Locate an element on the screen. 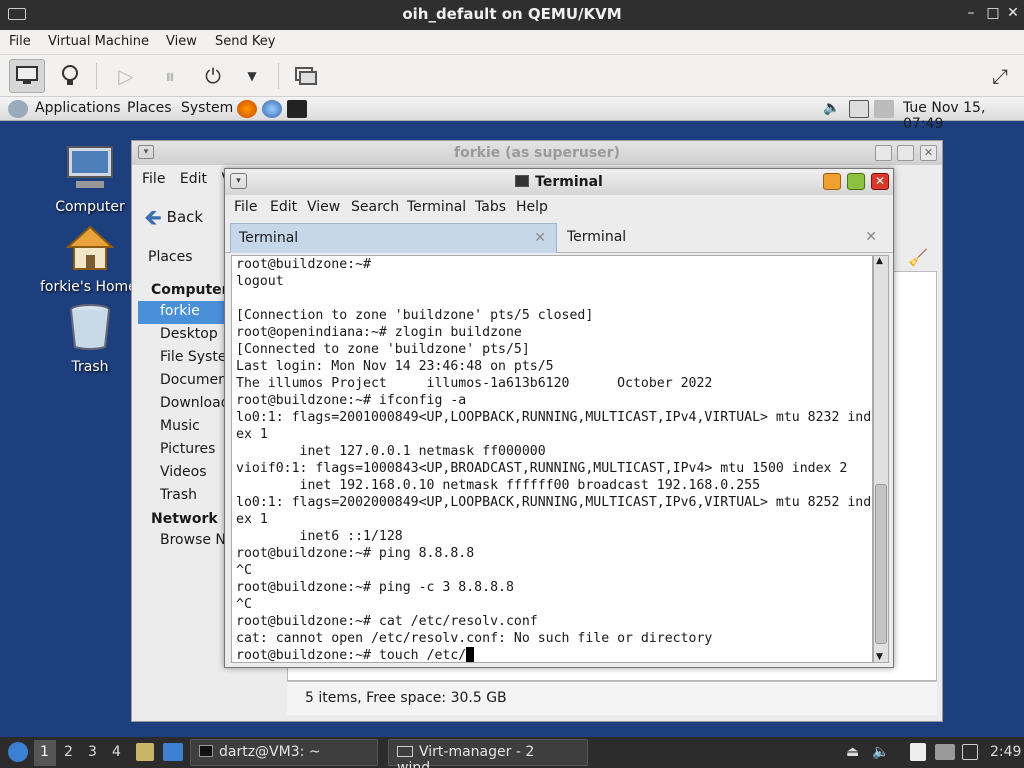  terminal-line: root@buildzone:~# ping -c 3 8.8.8.8 is located at coordinates (375, 587).